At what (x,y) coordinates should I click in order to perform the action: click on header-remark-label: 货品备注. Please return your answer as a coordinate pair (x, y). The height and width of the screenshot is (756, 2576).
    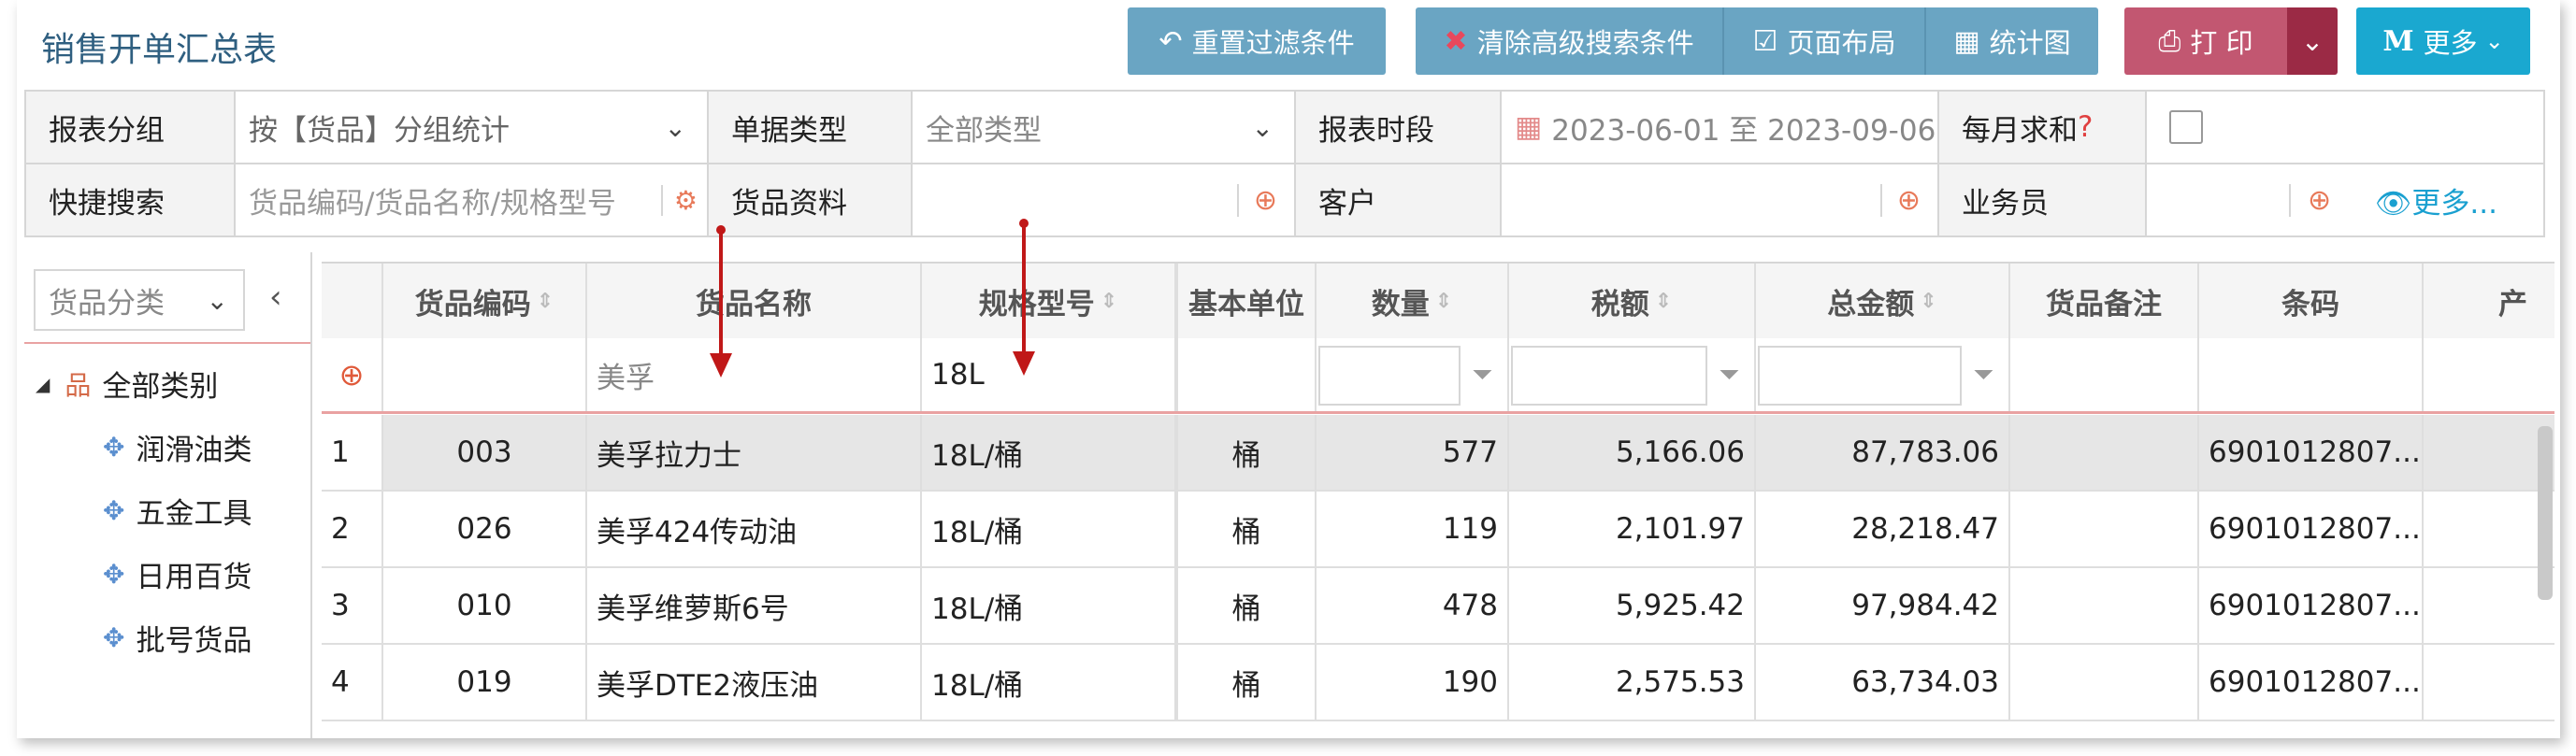
    Looking at the image, I should click on (2104, 304).